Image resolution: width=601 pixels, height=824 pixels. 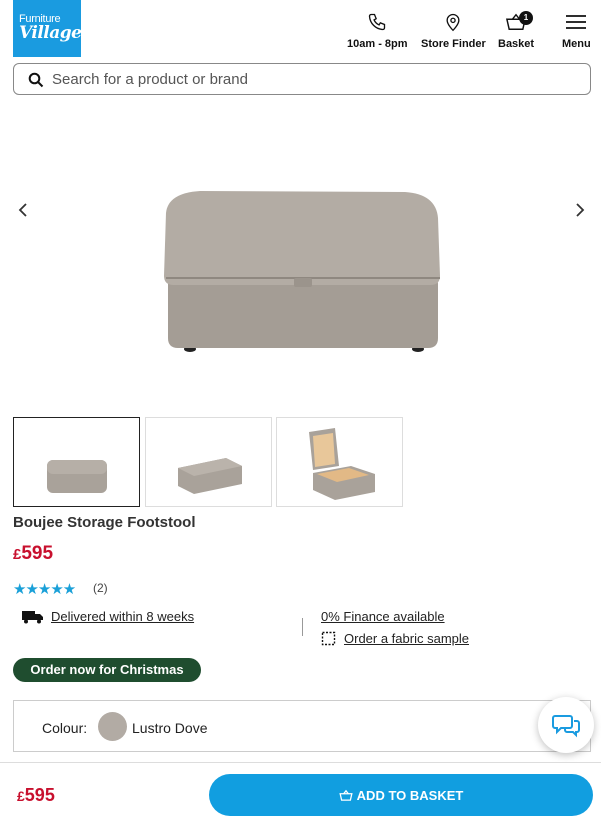 I want to click on store-finder-link: Store Finder, so click(x=453, y=31).